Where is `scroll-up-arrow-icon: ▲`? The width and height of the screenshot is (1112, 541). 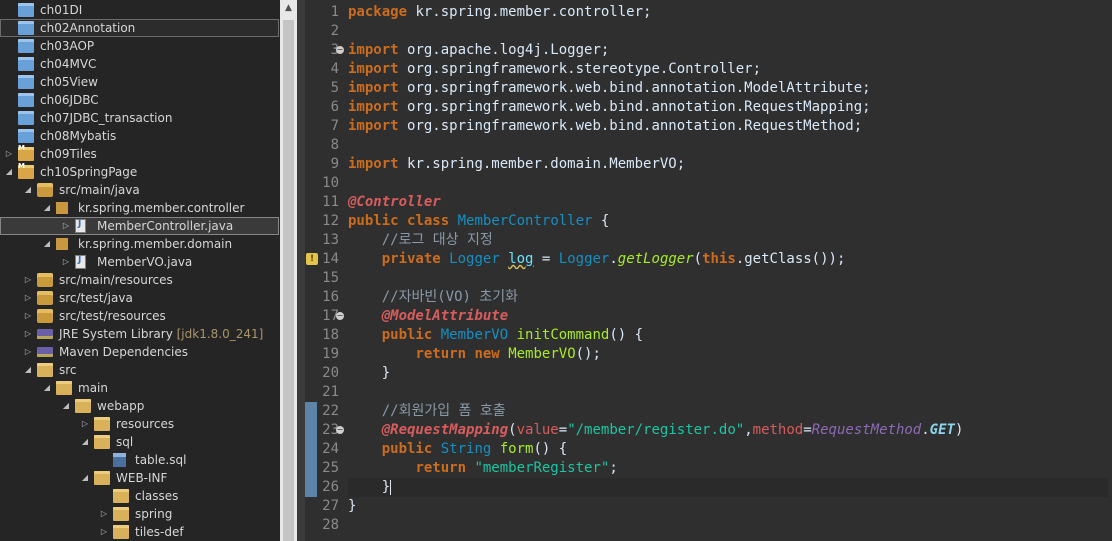
scroll-up-arrow-icon: ▲ is located at coordinates (288, 8).